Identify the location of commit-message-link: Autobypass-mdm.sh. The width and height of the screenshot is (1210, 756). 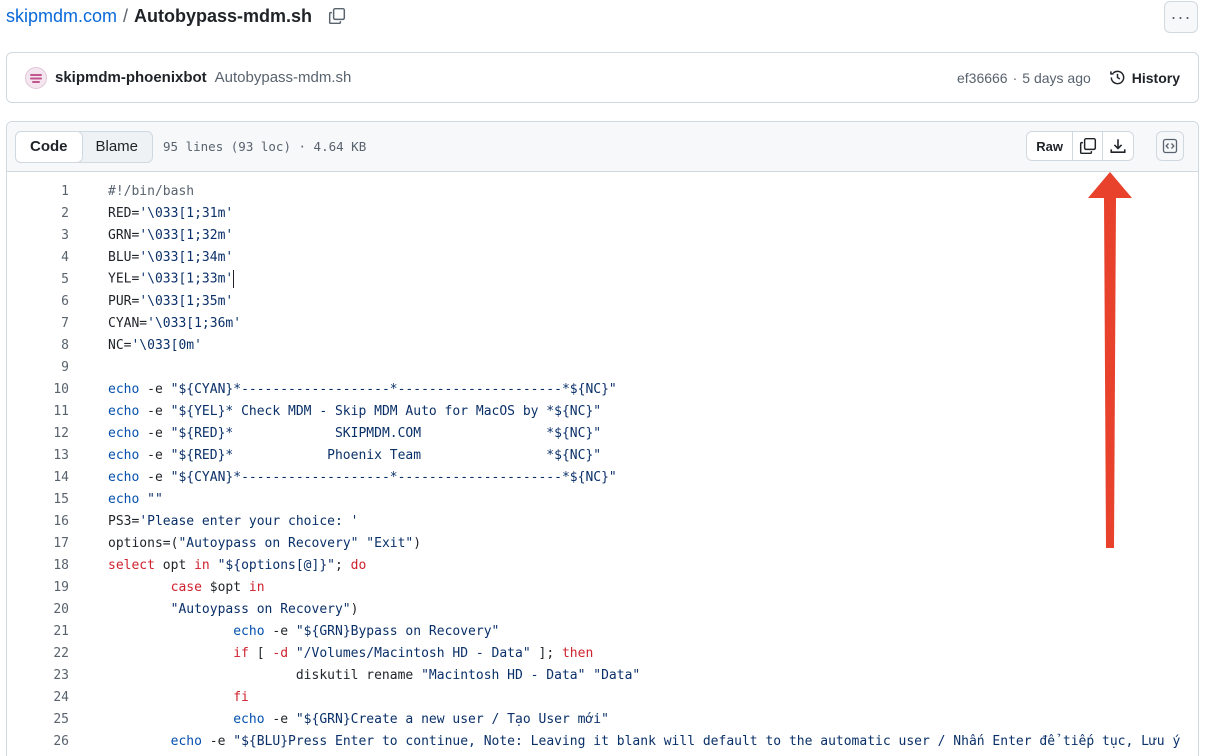
(283, 77).